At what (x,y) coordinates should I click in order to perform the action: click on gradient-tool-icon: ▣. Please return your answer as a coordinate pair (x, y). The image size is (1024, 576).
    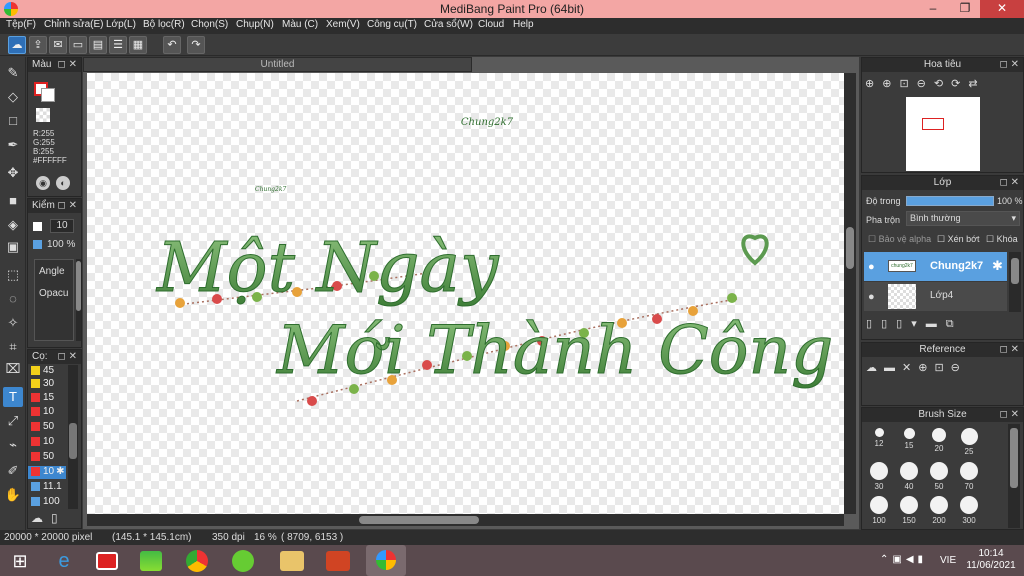
    Looking at the image, I should click on (13, 247).